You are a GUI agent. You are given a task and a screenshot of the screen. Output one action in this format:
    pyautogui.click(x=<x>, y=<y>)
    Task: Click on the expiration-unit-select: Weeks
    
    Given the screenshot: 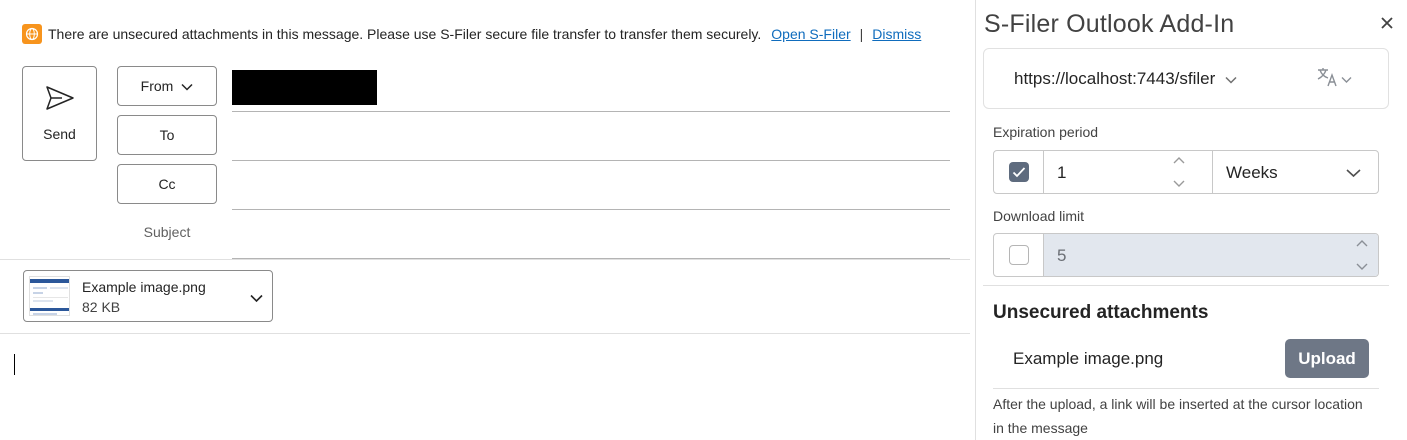 What is the action you would take?
    pyautogui.click(x=1295, y=172)
    